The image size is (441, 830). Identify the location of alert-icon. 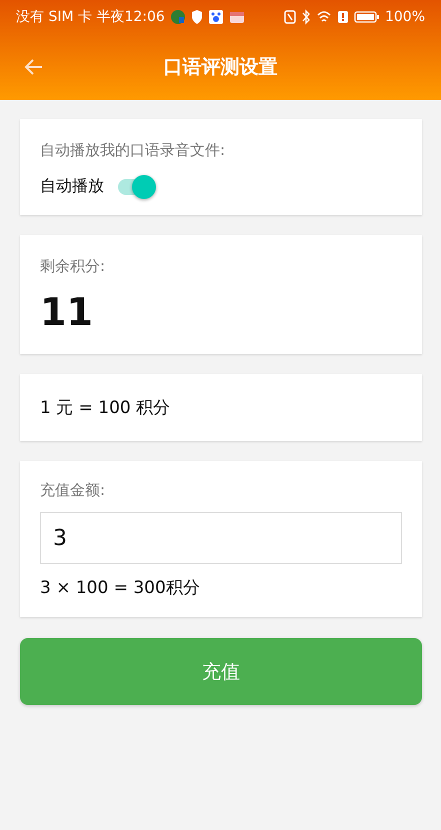
(342, 16).